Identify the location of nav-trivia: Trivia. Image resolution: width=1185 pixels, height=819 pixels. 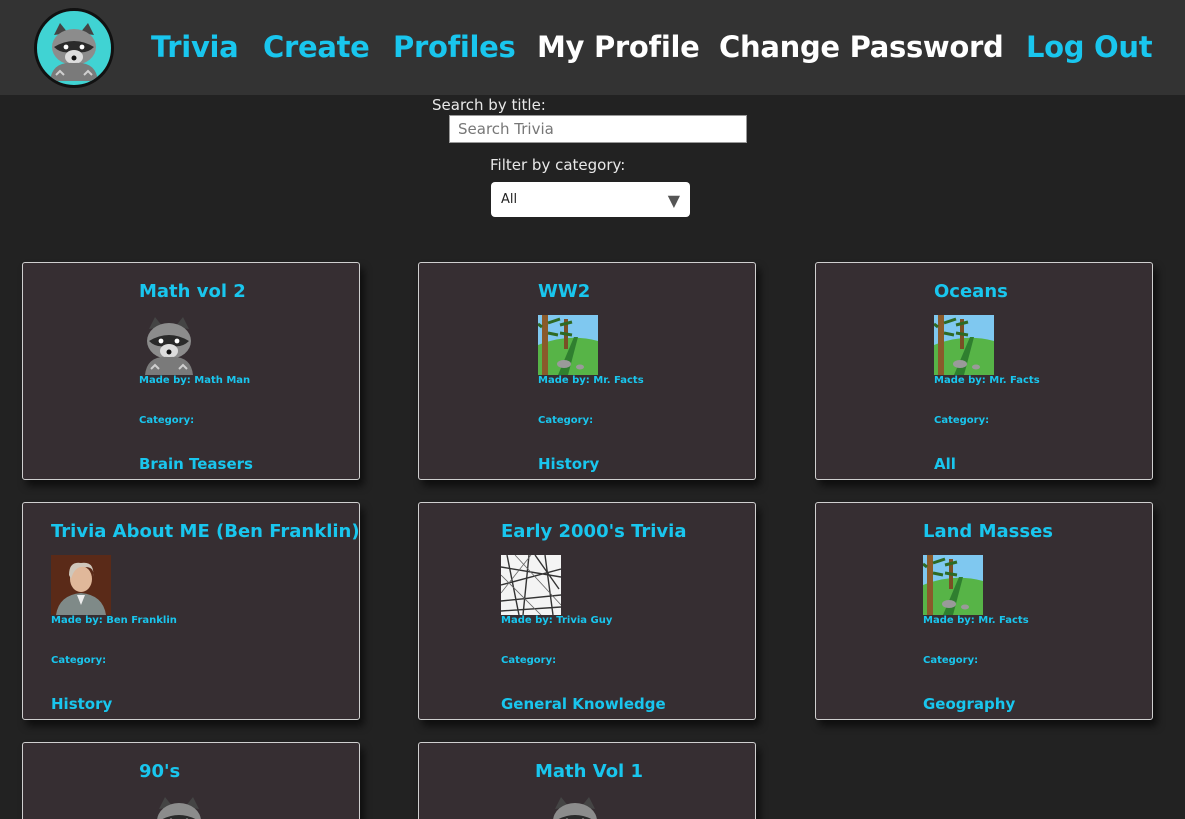
(195, 47).